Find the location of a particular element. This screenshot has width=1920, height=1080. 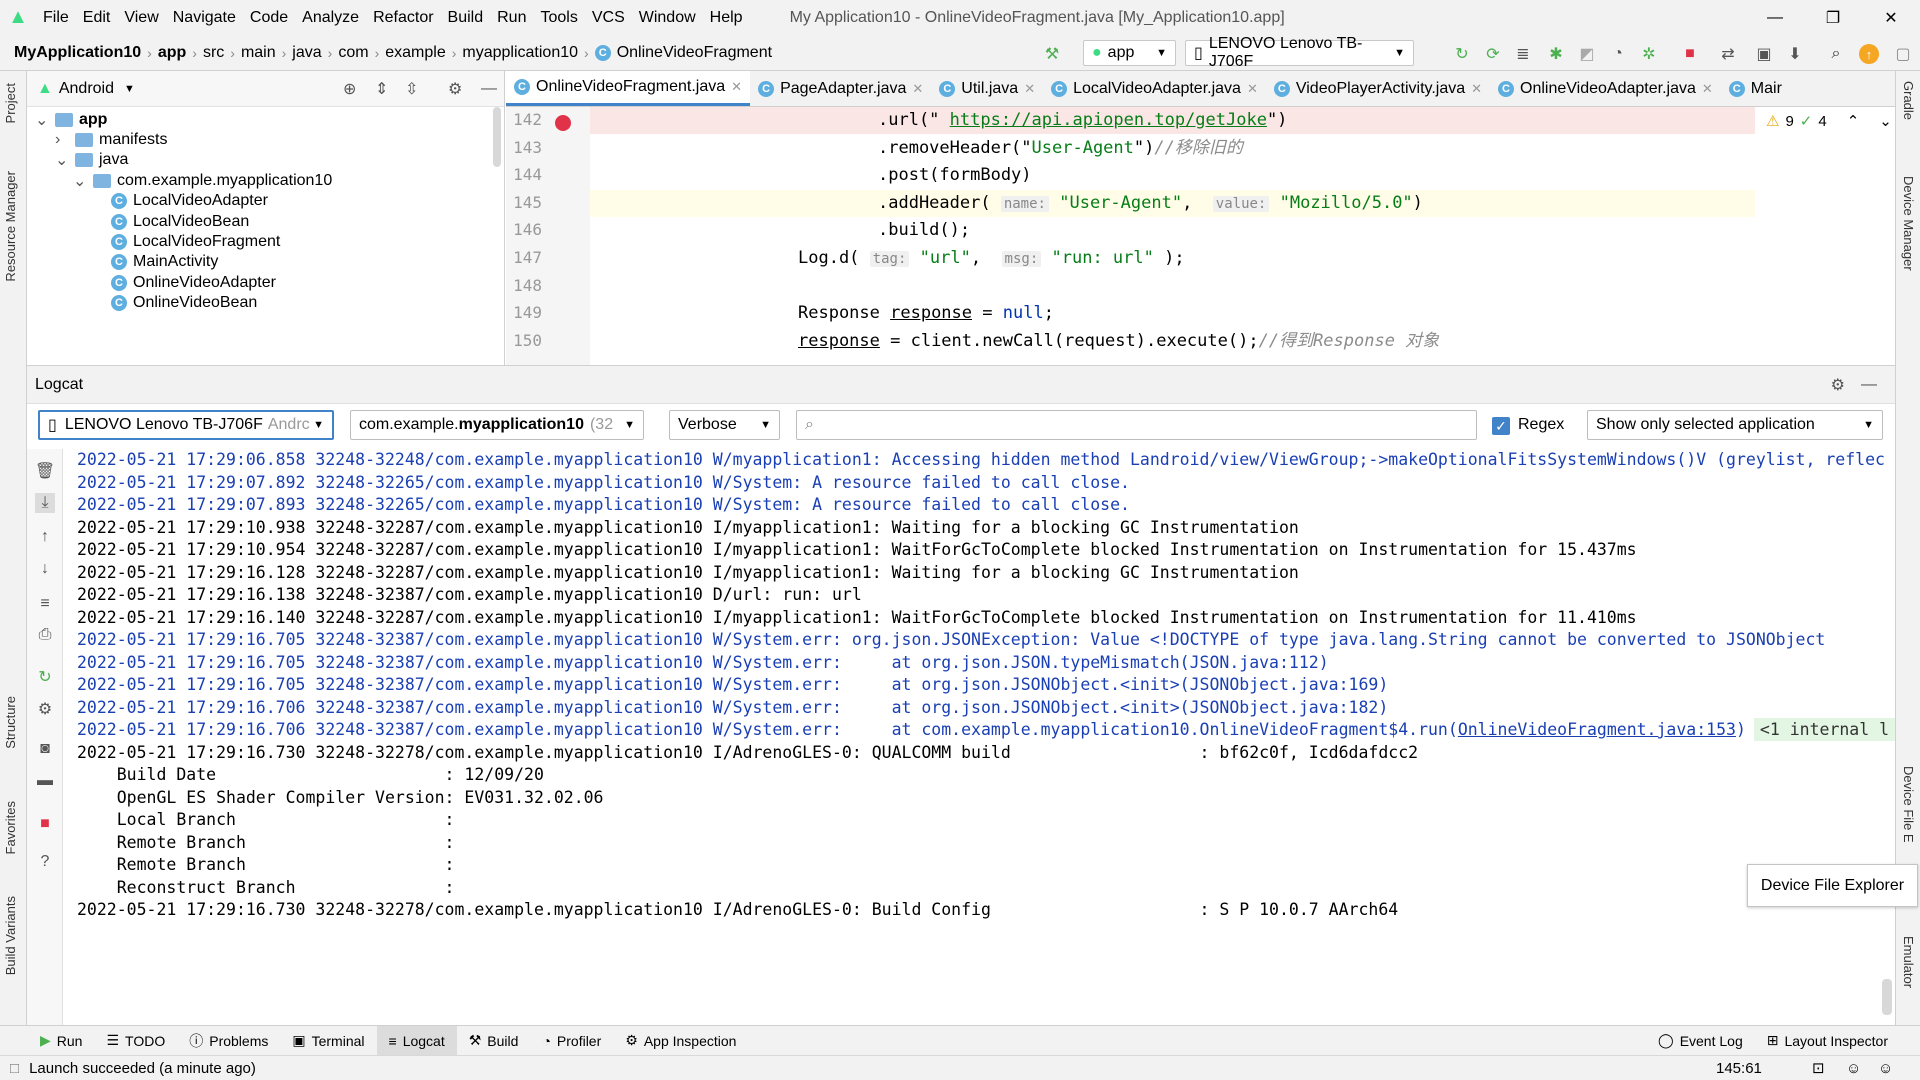

sync-gradle-icon: ⇄ is located at coordinates (1728, 54).